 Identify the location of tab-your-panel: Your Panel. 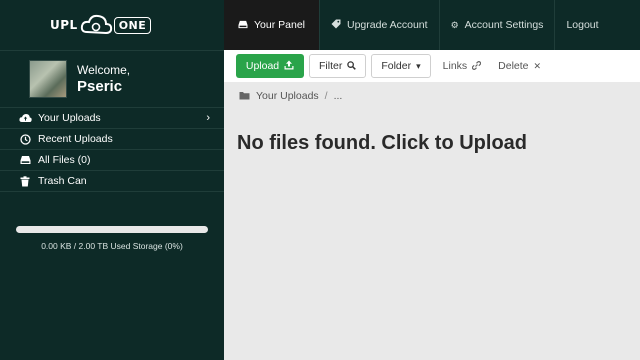
(271, 25).